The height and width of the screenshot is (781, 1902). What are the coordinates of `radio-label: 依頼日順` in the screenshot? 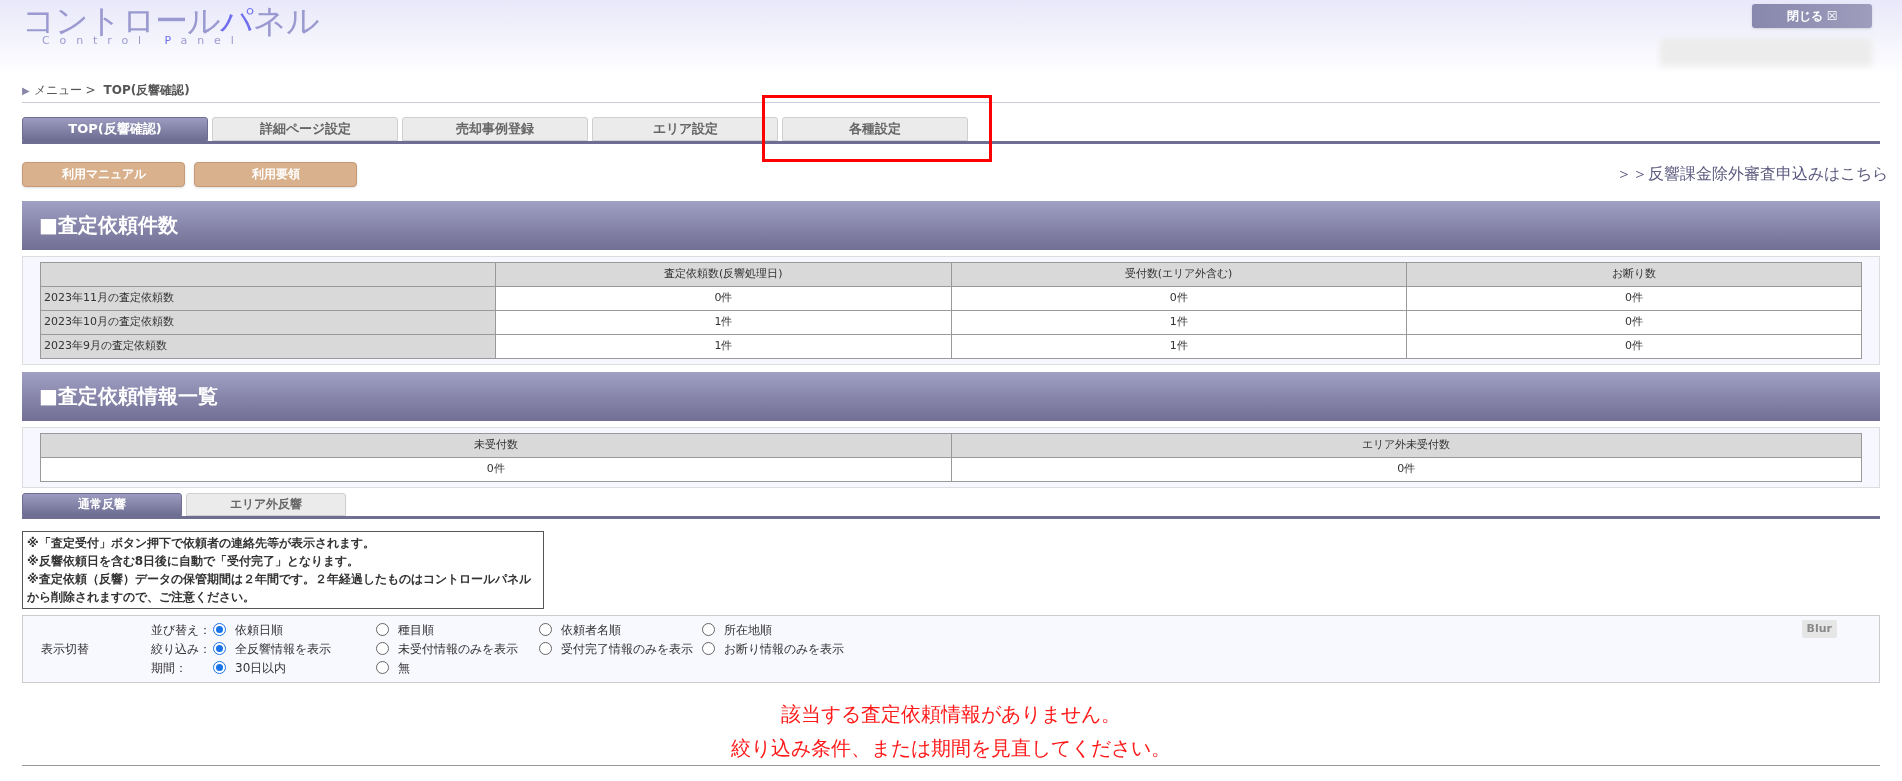 It's located at (259, 630).